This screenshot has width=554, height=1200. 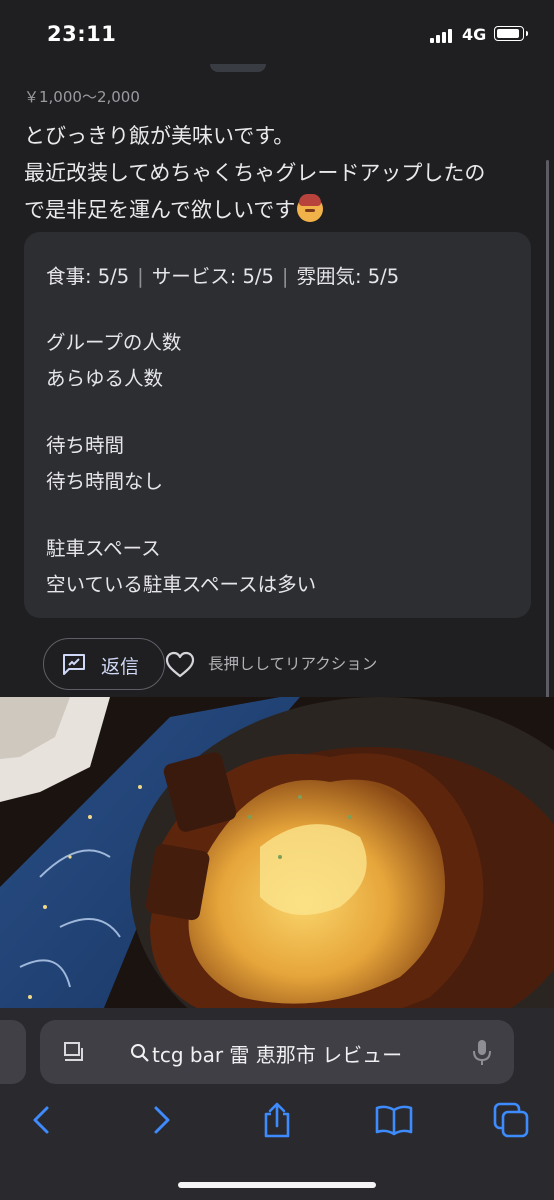 What do you see at coordinates (511, 33) in the screenshot?
I see `battery-icon` at bounding box center [511, 33].